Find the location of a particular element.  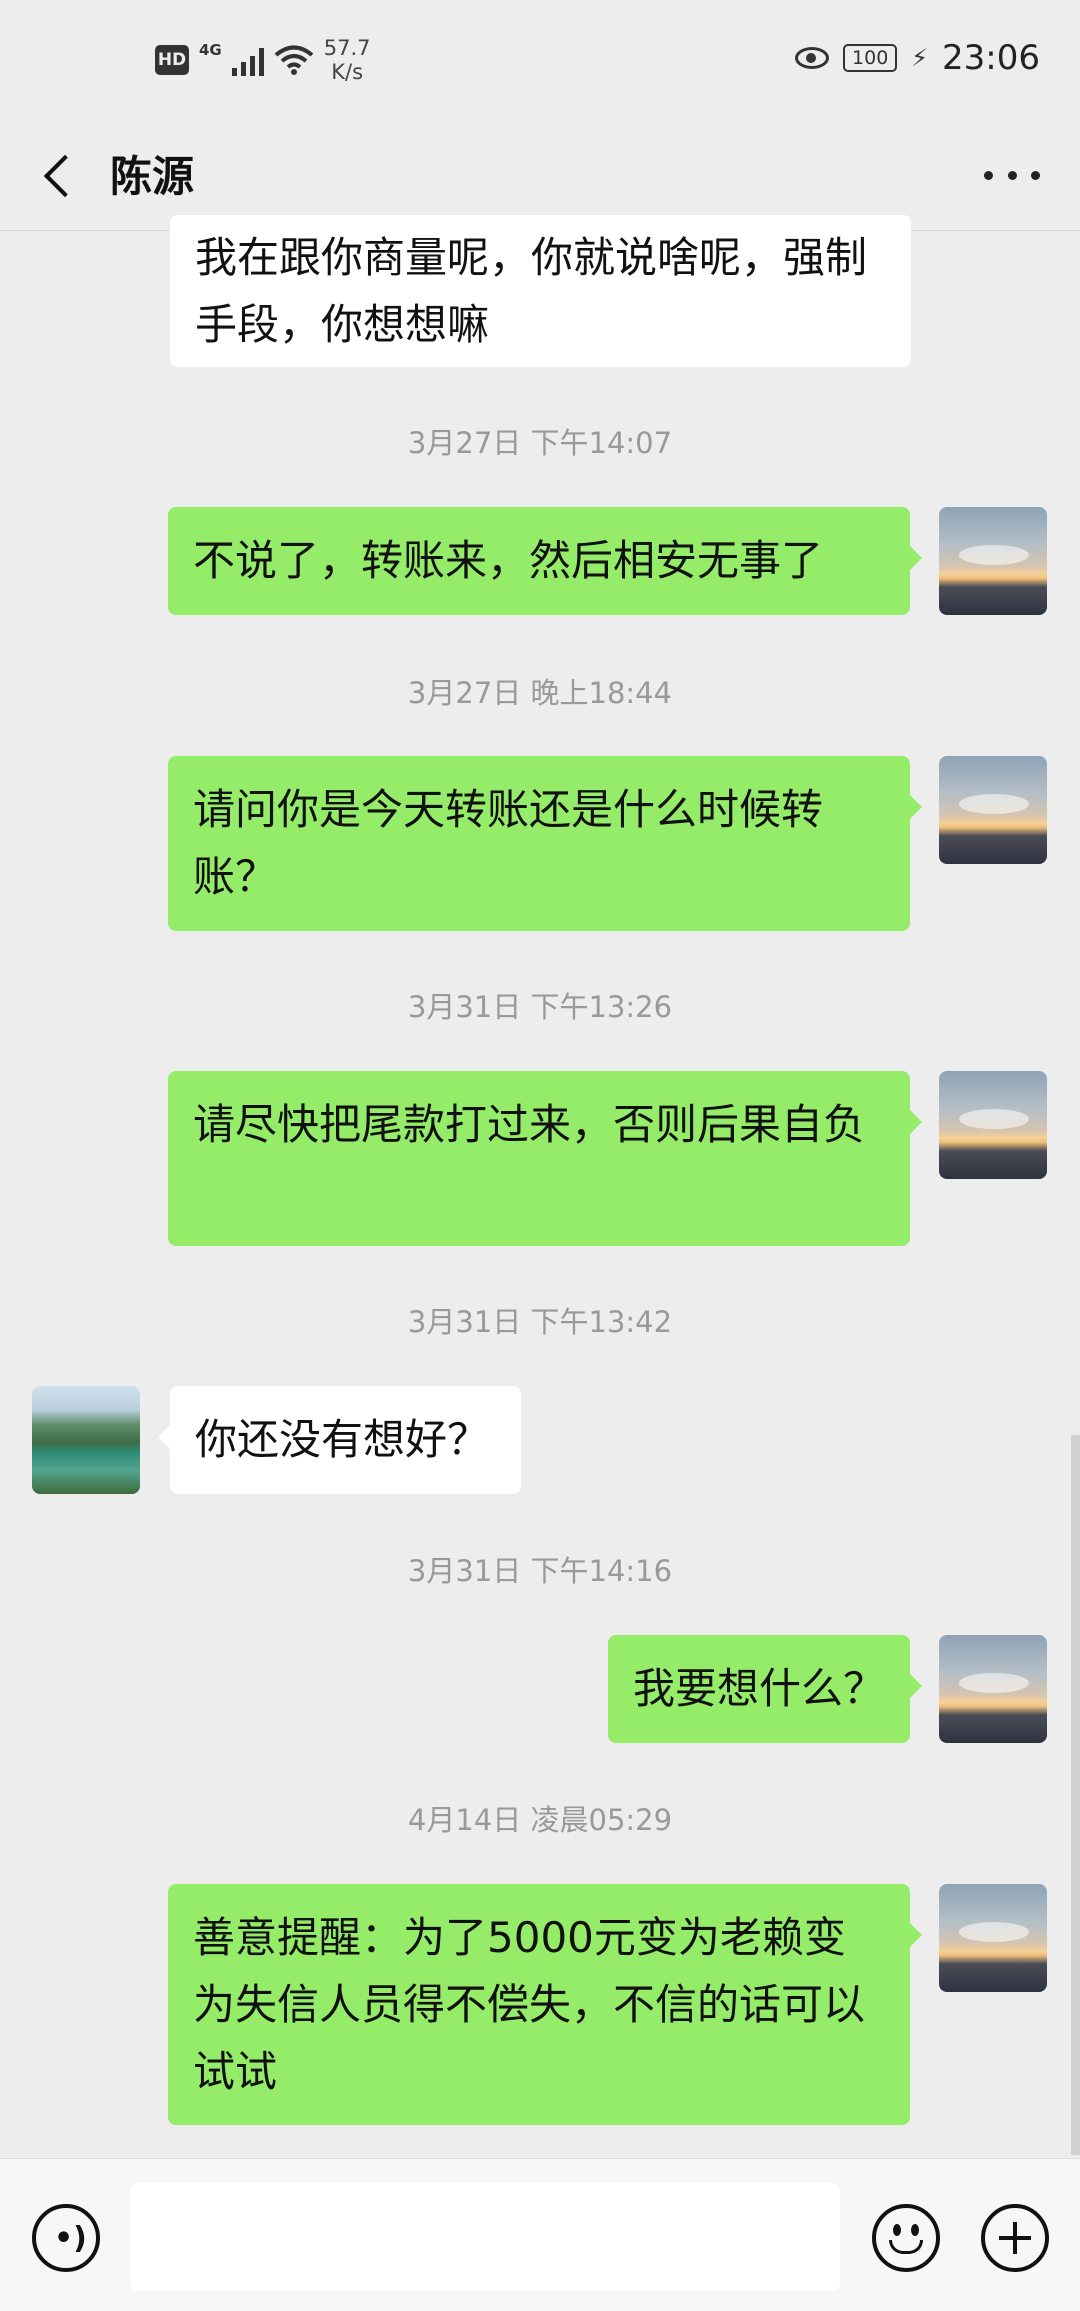

back-button is located at coordinates (65, 174).